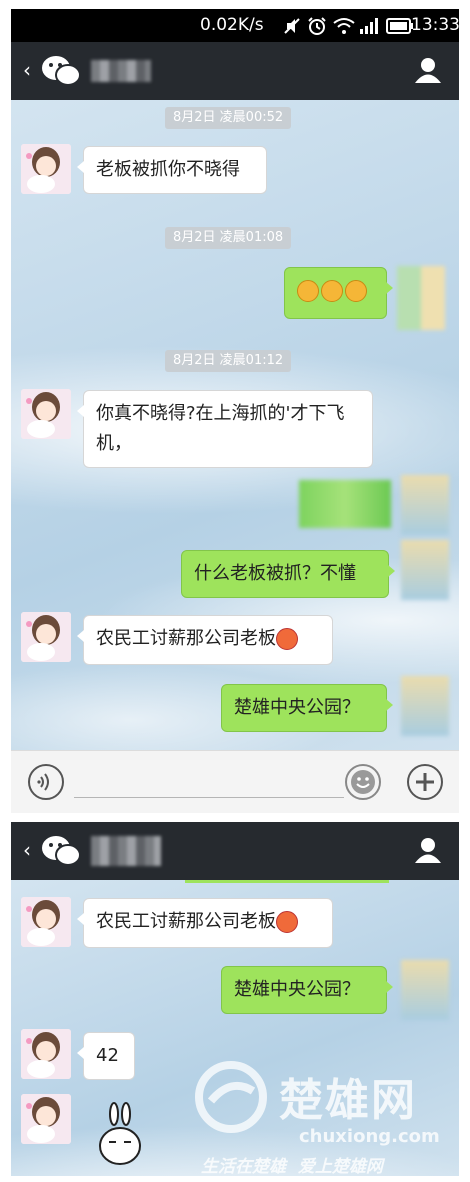 This screenshot has height=1182, width=470. What do you see at coordinates (317, 26) in the screenshot?
I see `alarm-icon` at bounding box center [317, 26].